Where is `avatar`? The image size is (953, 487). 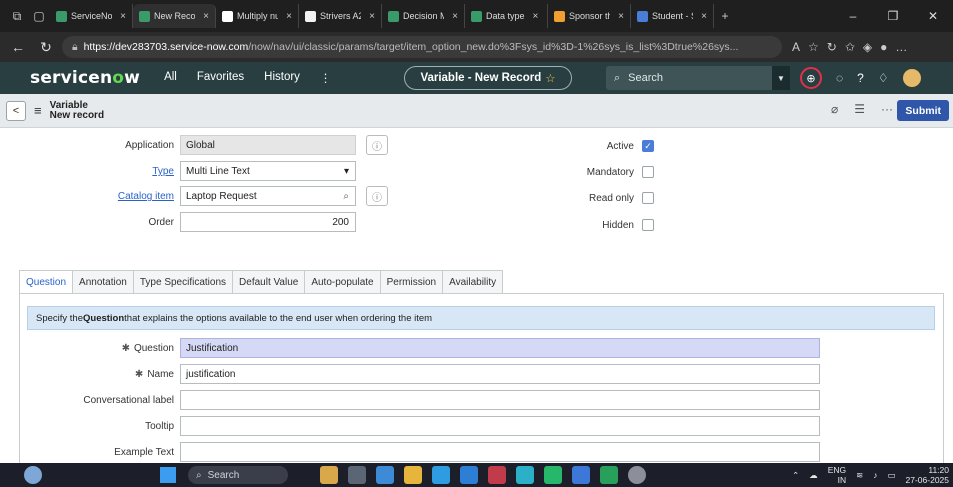 avatar is located at coordinates (911, 78).